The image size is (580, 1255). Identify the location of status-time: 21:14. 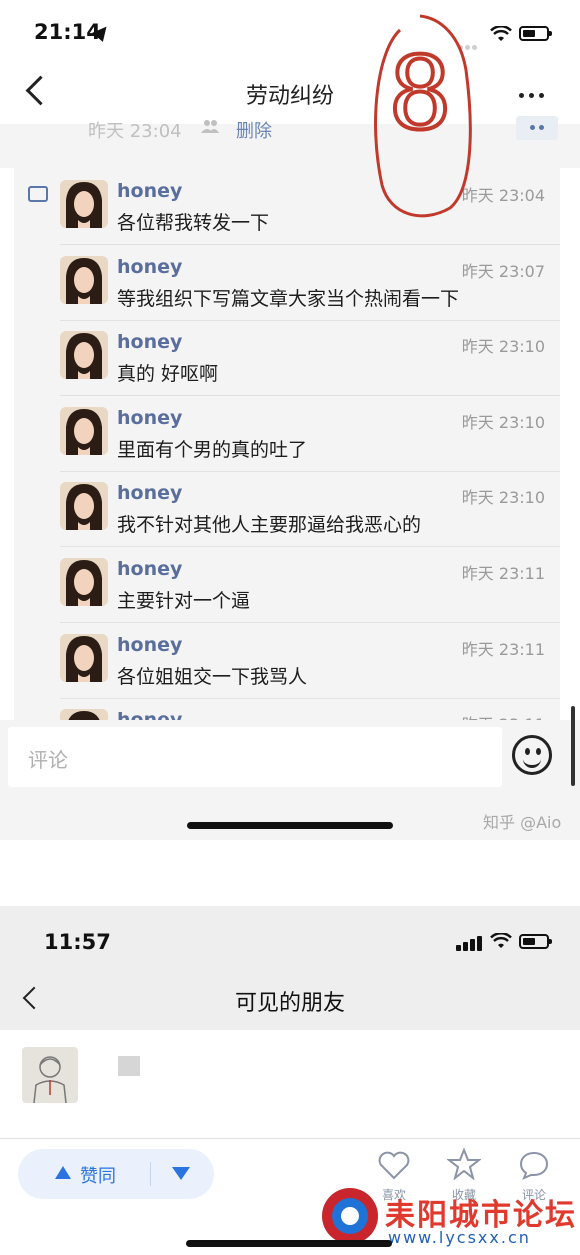
(67, 32).